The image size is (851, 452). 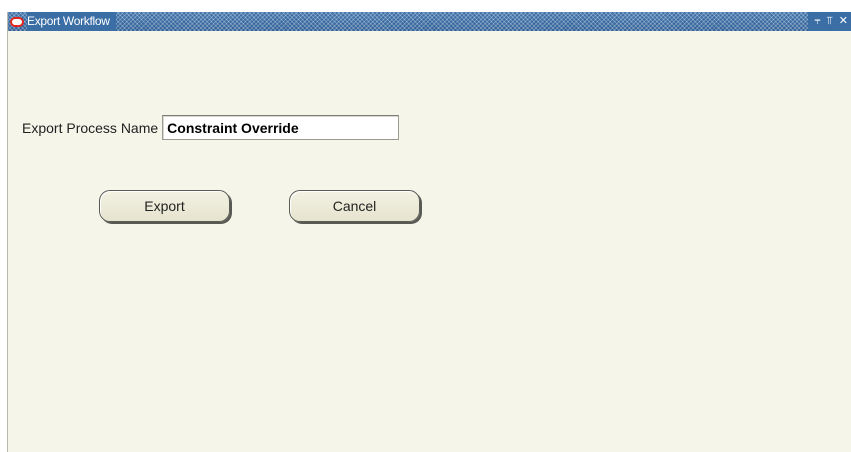 I want to click on maximize-icon: ⫪, so click(x=830, y=21).